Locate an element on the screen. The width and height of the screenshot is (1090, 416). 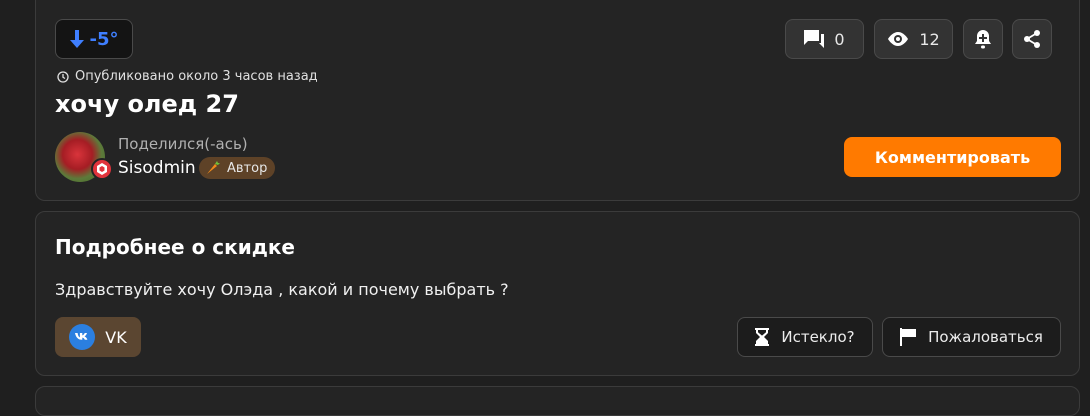
expired-label: Истекло? is located at coordinates (818, 337).